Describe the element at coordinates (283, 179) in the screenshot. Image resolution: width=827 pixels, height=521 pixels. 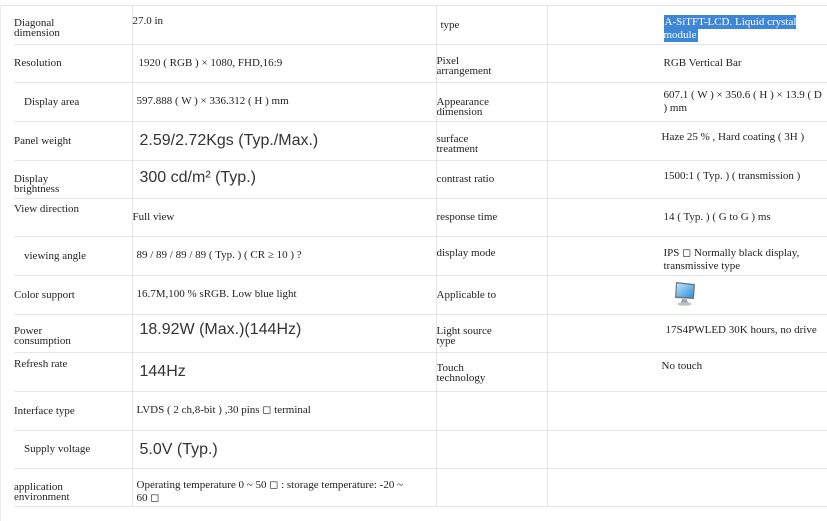
I see `value-display-brightness: 300 cd/m² (Typ.)` at that location.